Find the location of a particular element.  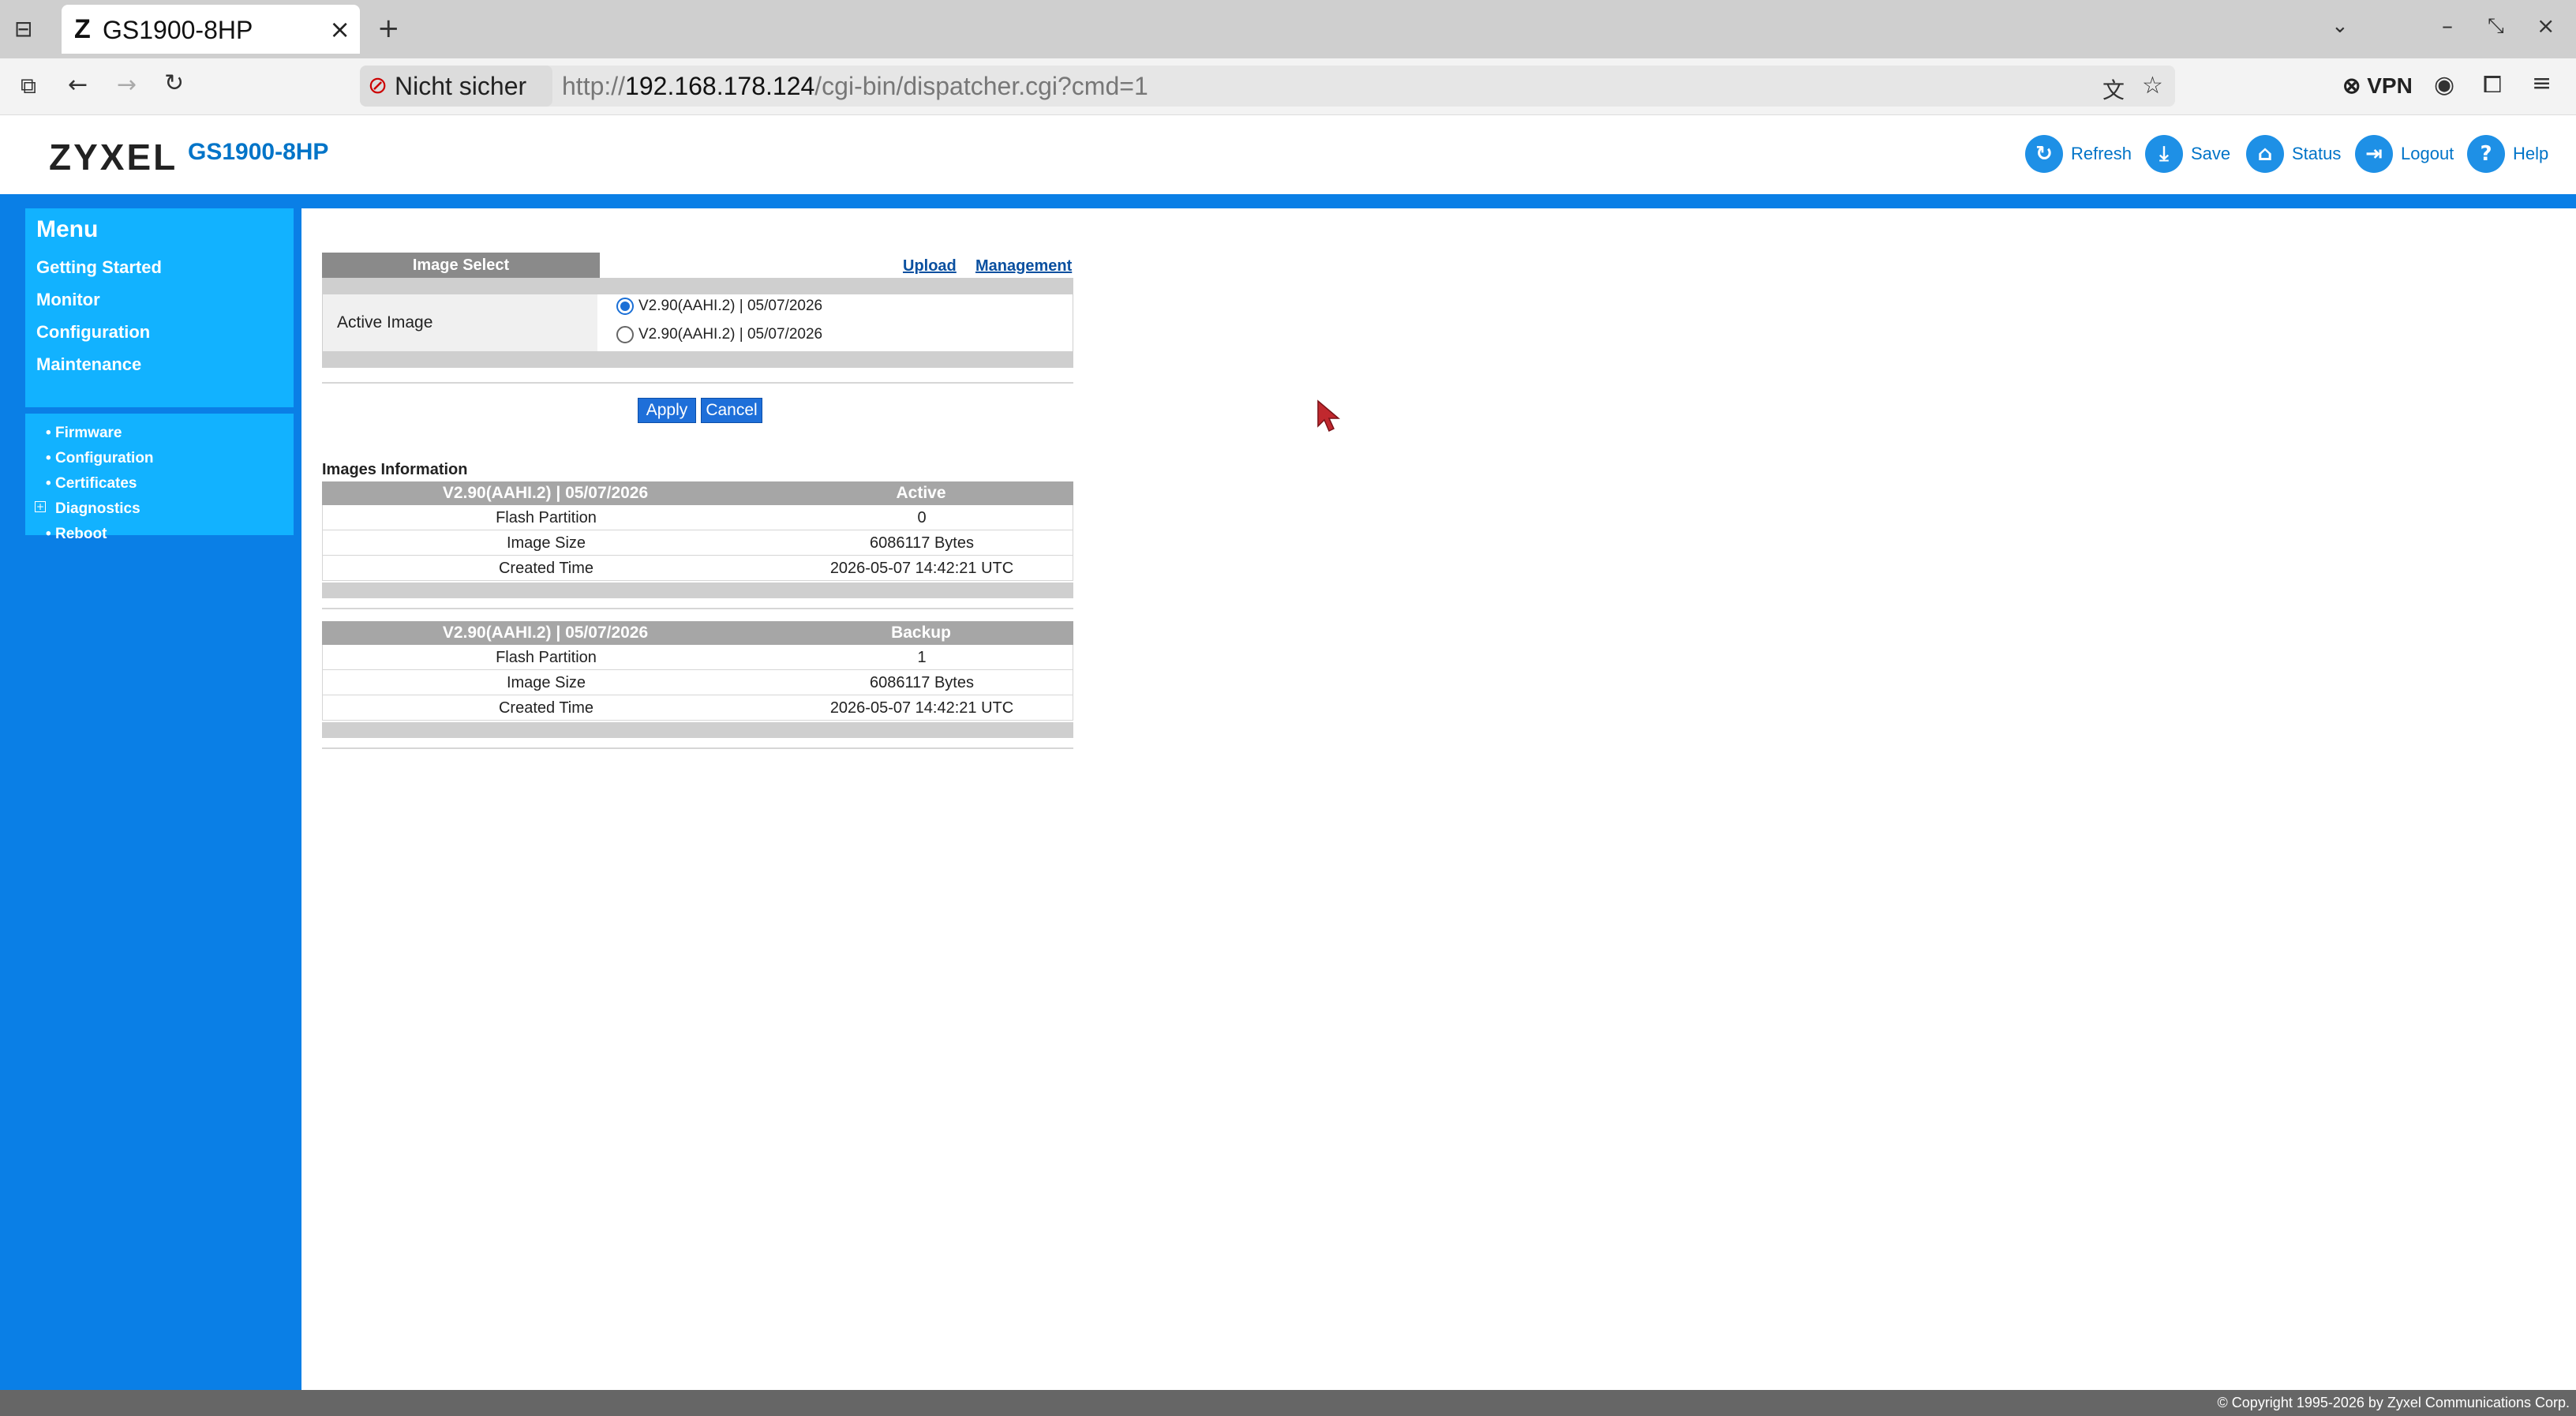

submenu-item-configuration: • Configuration is located at coordinates (100, 458).